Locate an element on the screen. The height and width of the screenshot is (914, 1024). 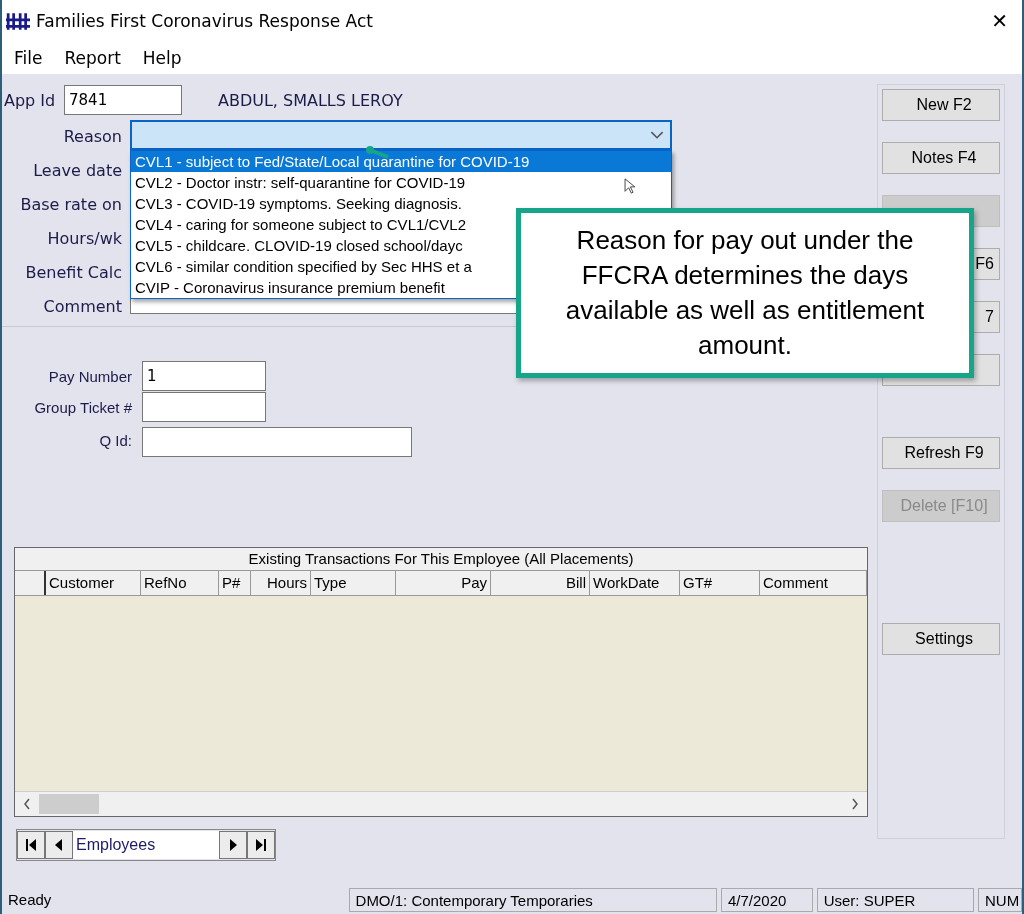
field-label: Q Id: is located at coordinates (115, 440).